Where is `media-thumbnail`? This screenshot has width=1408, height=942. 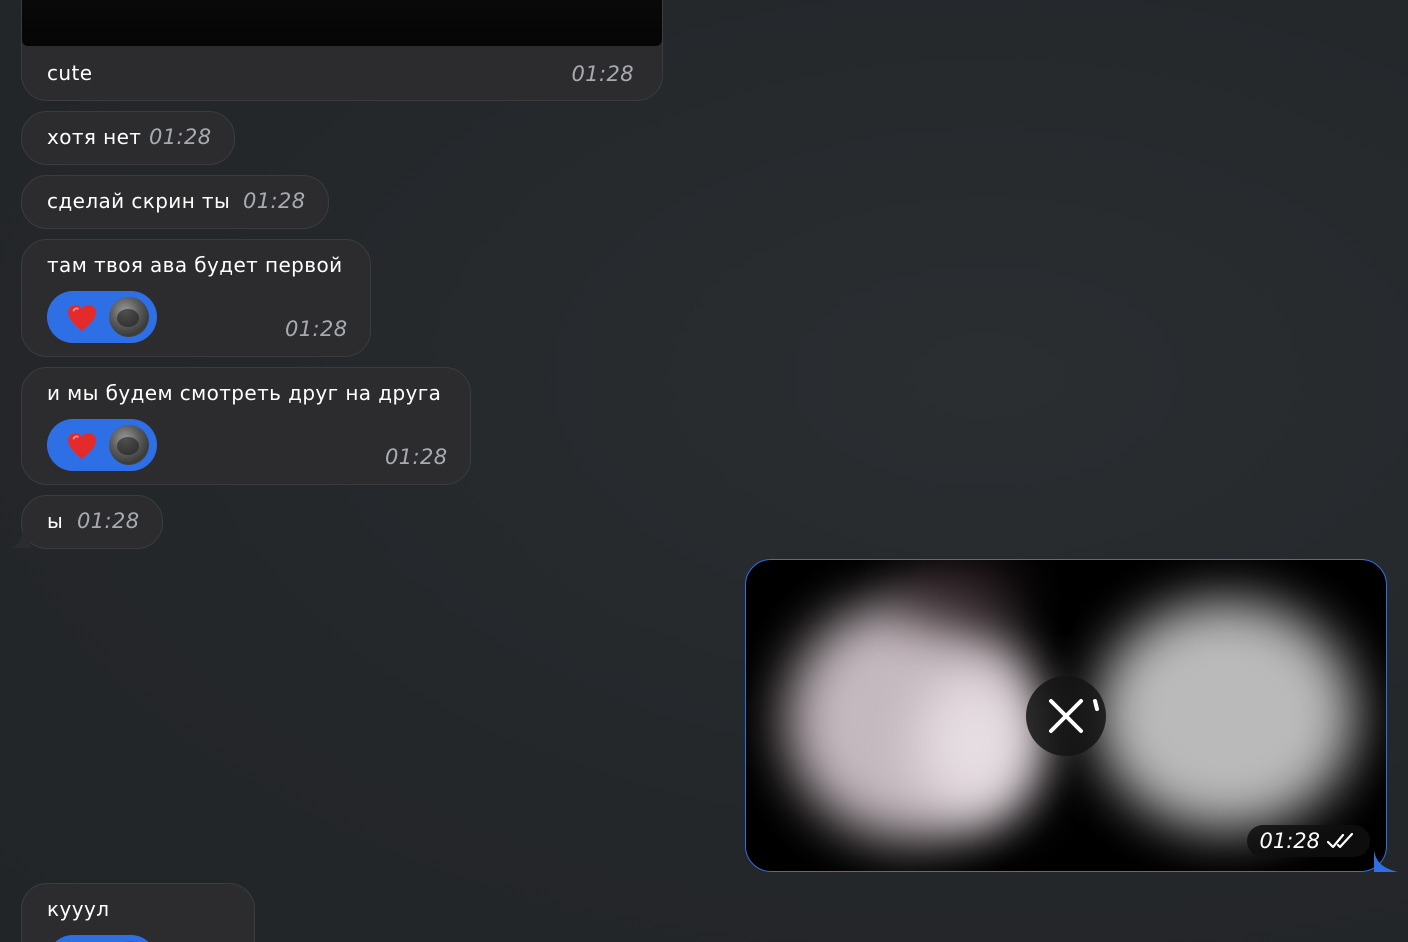 media-thumbnail is located at coordinates (342, 23).